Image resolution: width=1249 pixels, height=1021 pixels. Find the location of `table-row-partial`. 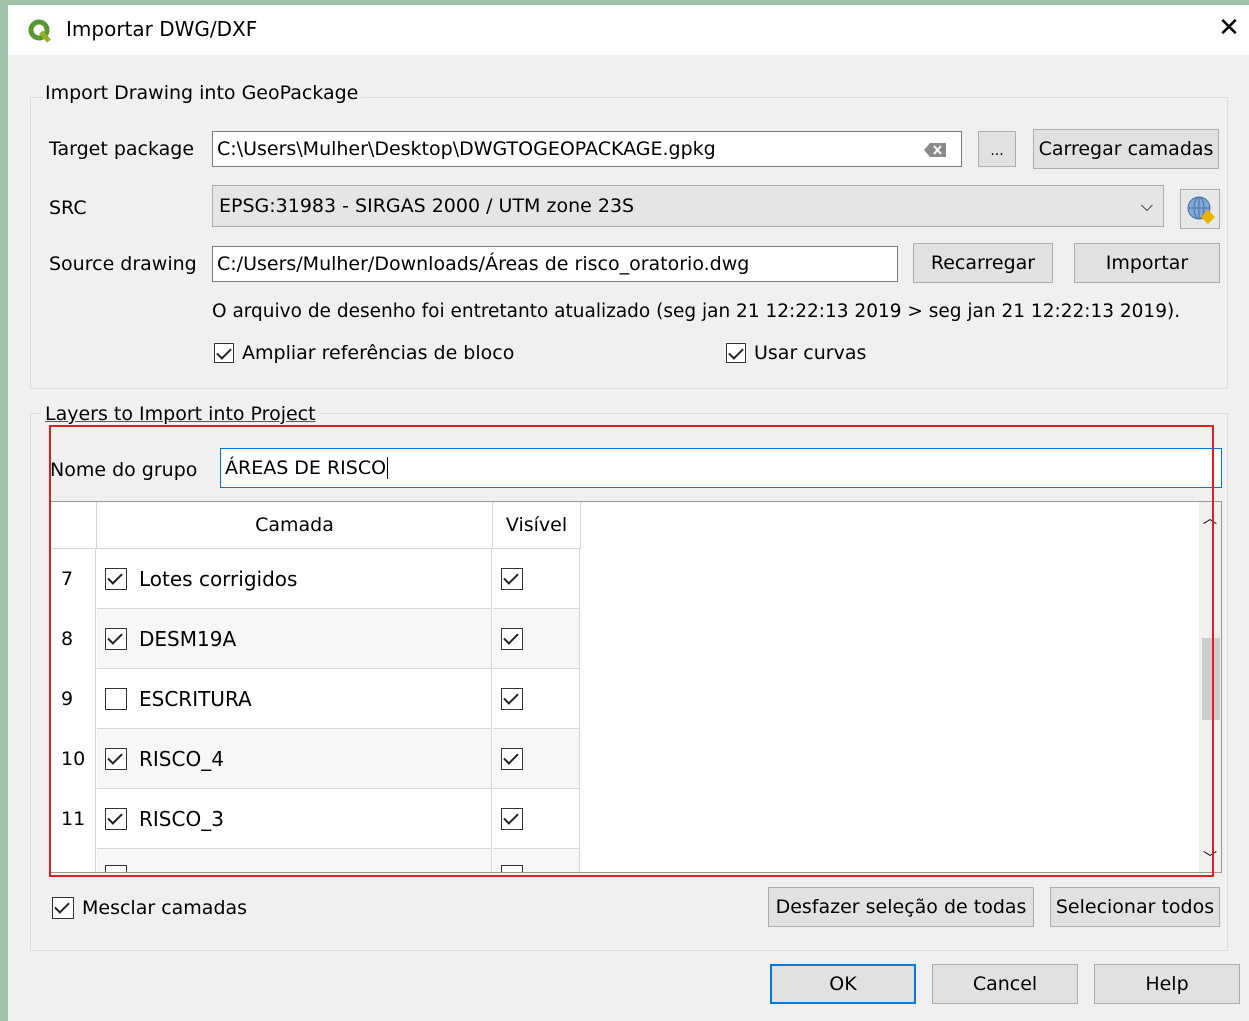

table-row-partial is located at coordinates (316, 860).